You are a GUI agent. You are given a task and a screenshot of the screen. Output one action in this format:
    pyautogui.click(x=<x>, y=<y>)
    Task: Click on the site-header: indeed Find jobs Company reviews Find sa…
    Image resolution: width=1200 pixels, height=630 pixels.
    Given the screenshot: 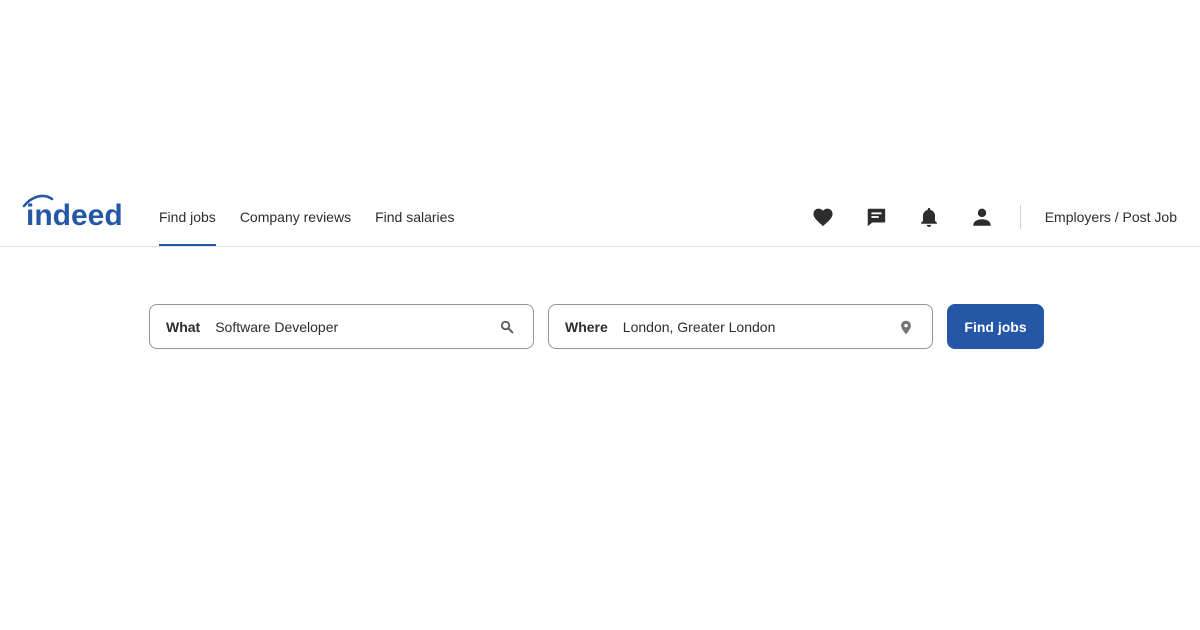 What is the action you would take?
    pyautogui.click(x=600, y=217)
    